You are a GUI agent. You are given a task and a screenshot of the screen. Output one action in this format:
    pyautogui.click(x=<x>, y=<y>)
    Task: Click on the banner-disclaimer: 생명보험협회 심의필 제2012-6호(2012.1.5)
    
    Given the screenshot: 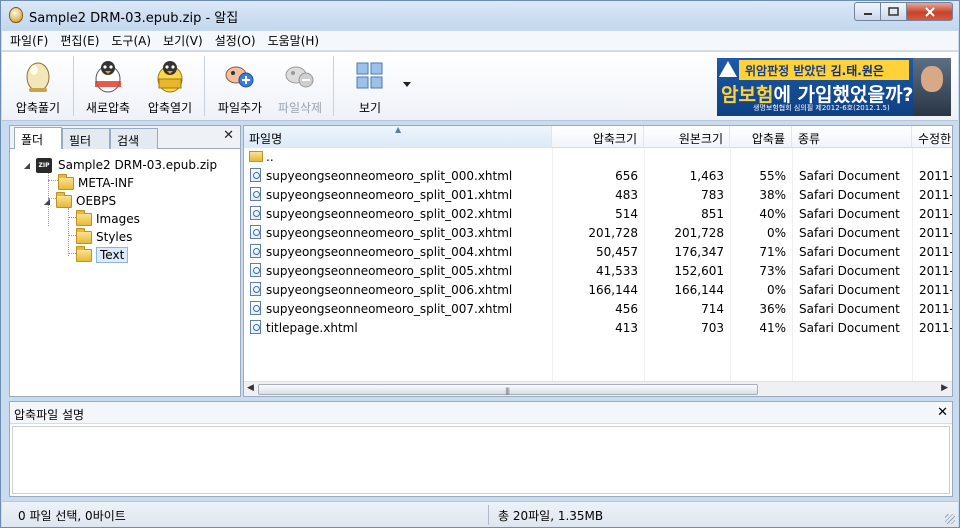 What is the action you would take?
    pyautogui.click(x=821, y=108)
    